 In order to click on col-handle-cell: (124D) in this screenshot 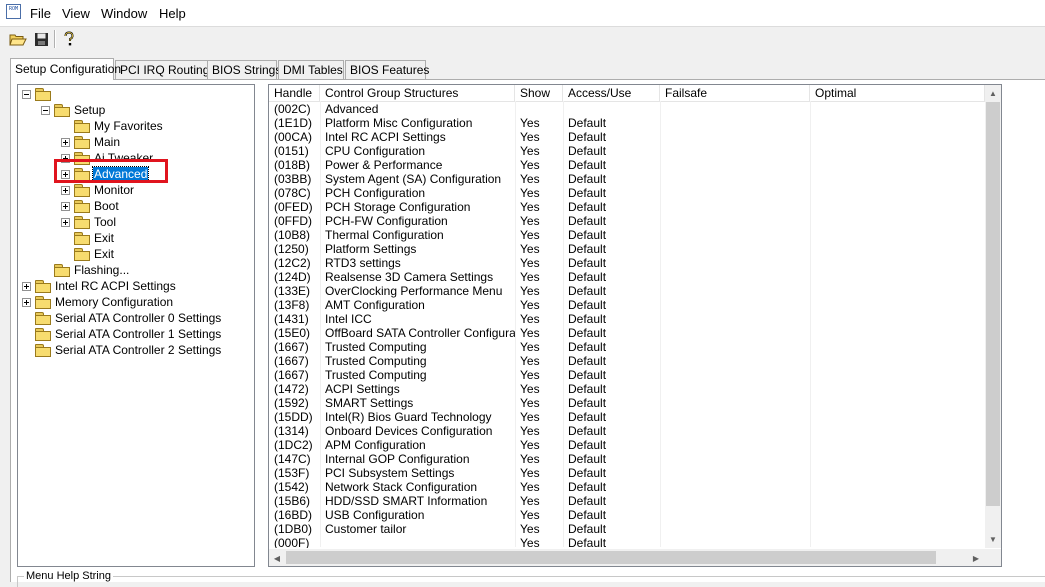, I will do `click(292, 277)`.